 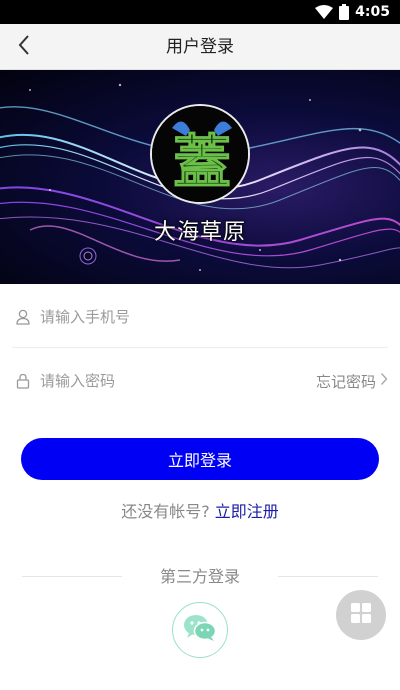 What do you see at coordinates (165, 511) in the screenshot?
I see `register-prompt: 还没有帐号?` at bounding box center [165, 511].